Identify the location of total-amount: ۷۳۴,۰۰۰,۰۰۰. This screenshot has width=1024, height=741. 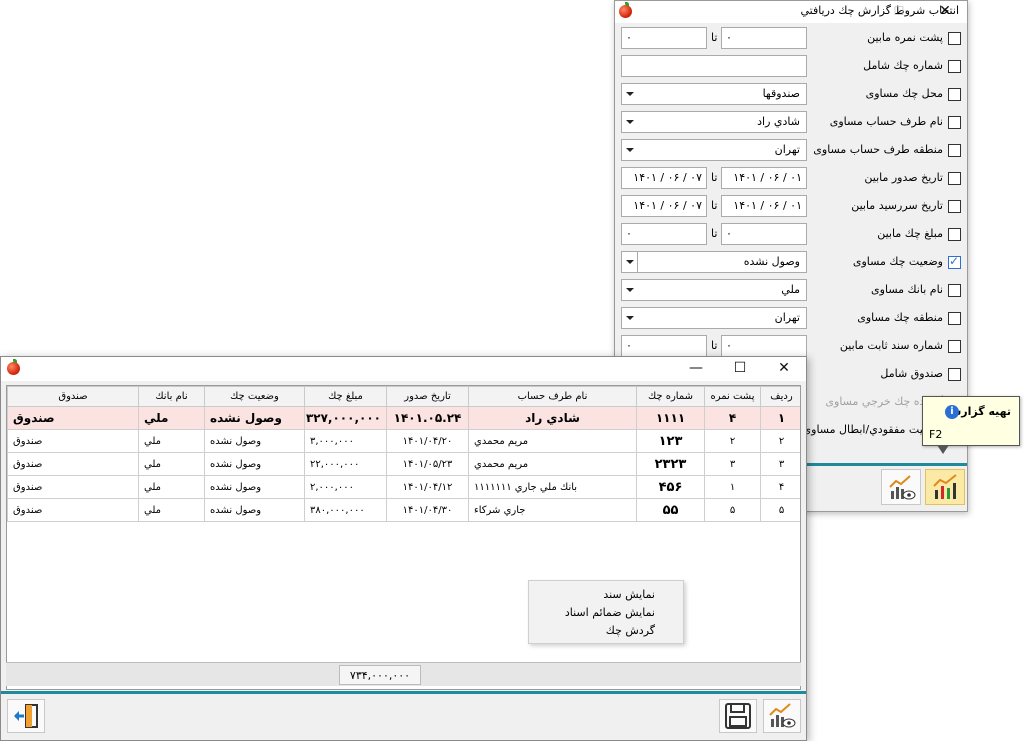
(380, 675).